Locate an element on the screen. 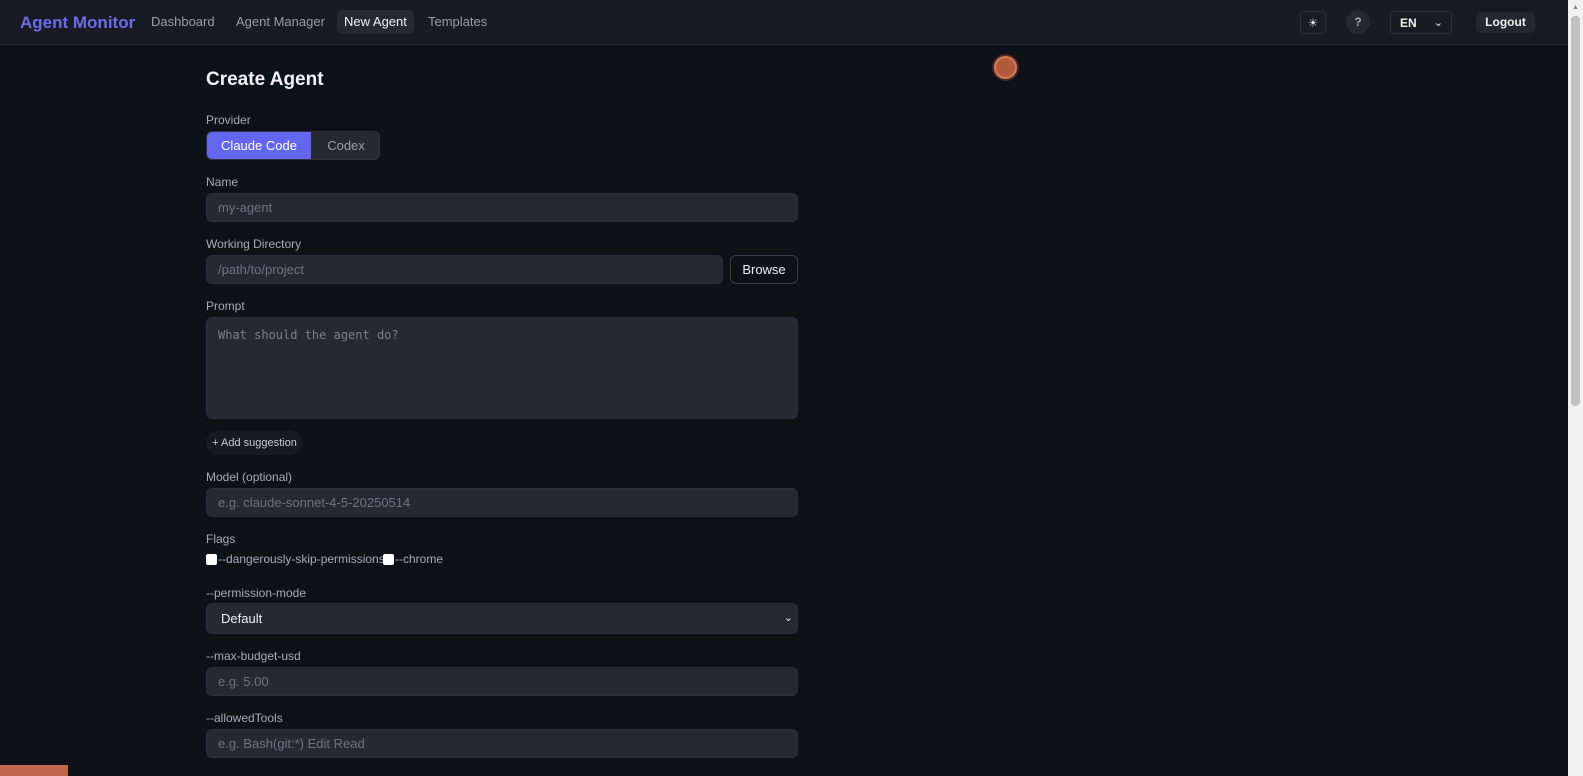  nav-templates: Templates is located at coordinates (457, 22).